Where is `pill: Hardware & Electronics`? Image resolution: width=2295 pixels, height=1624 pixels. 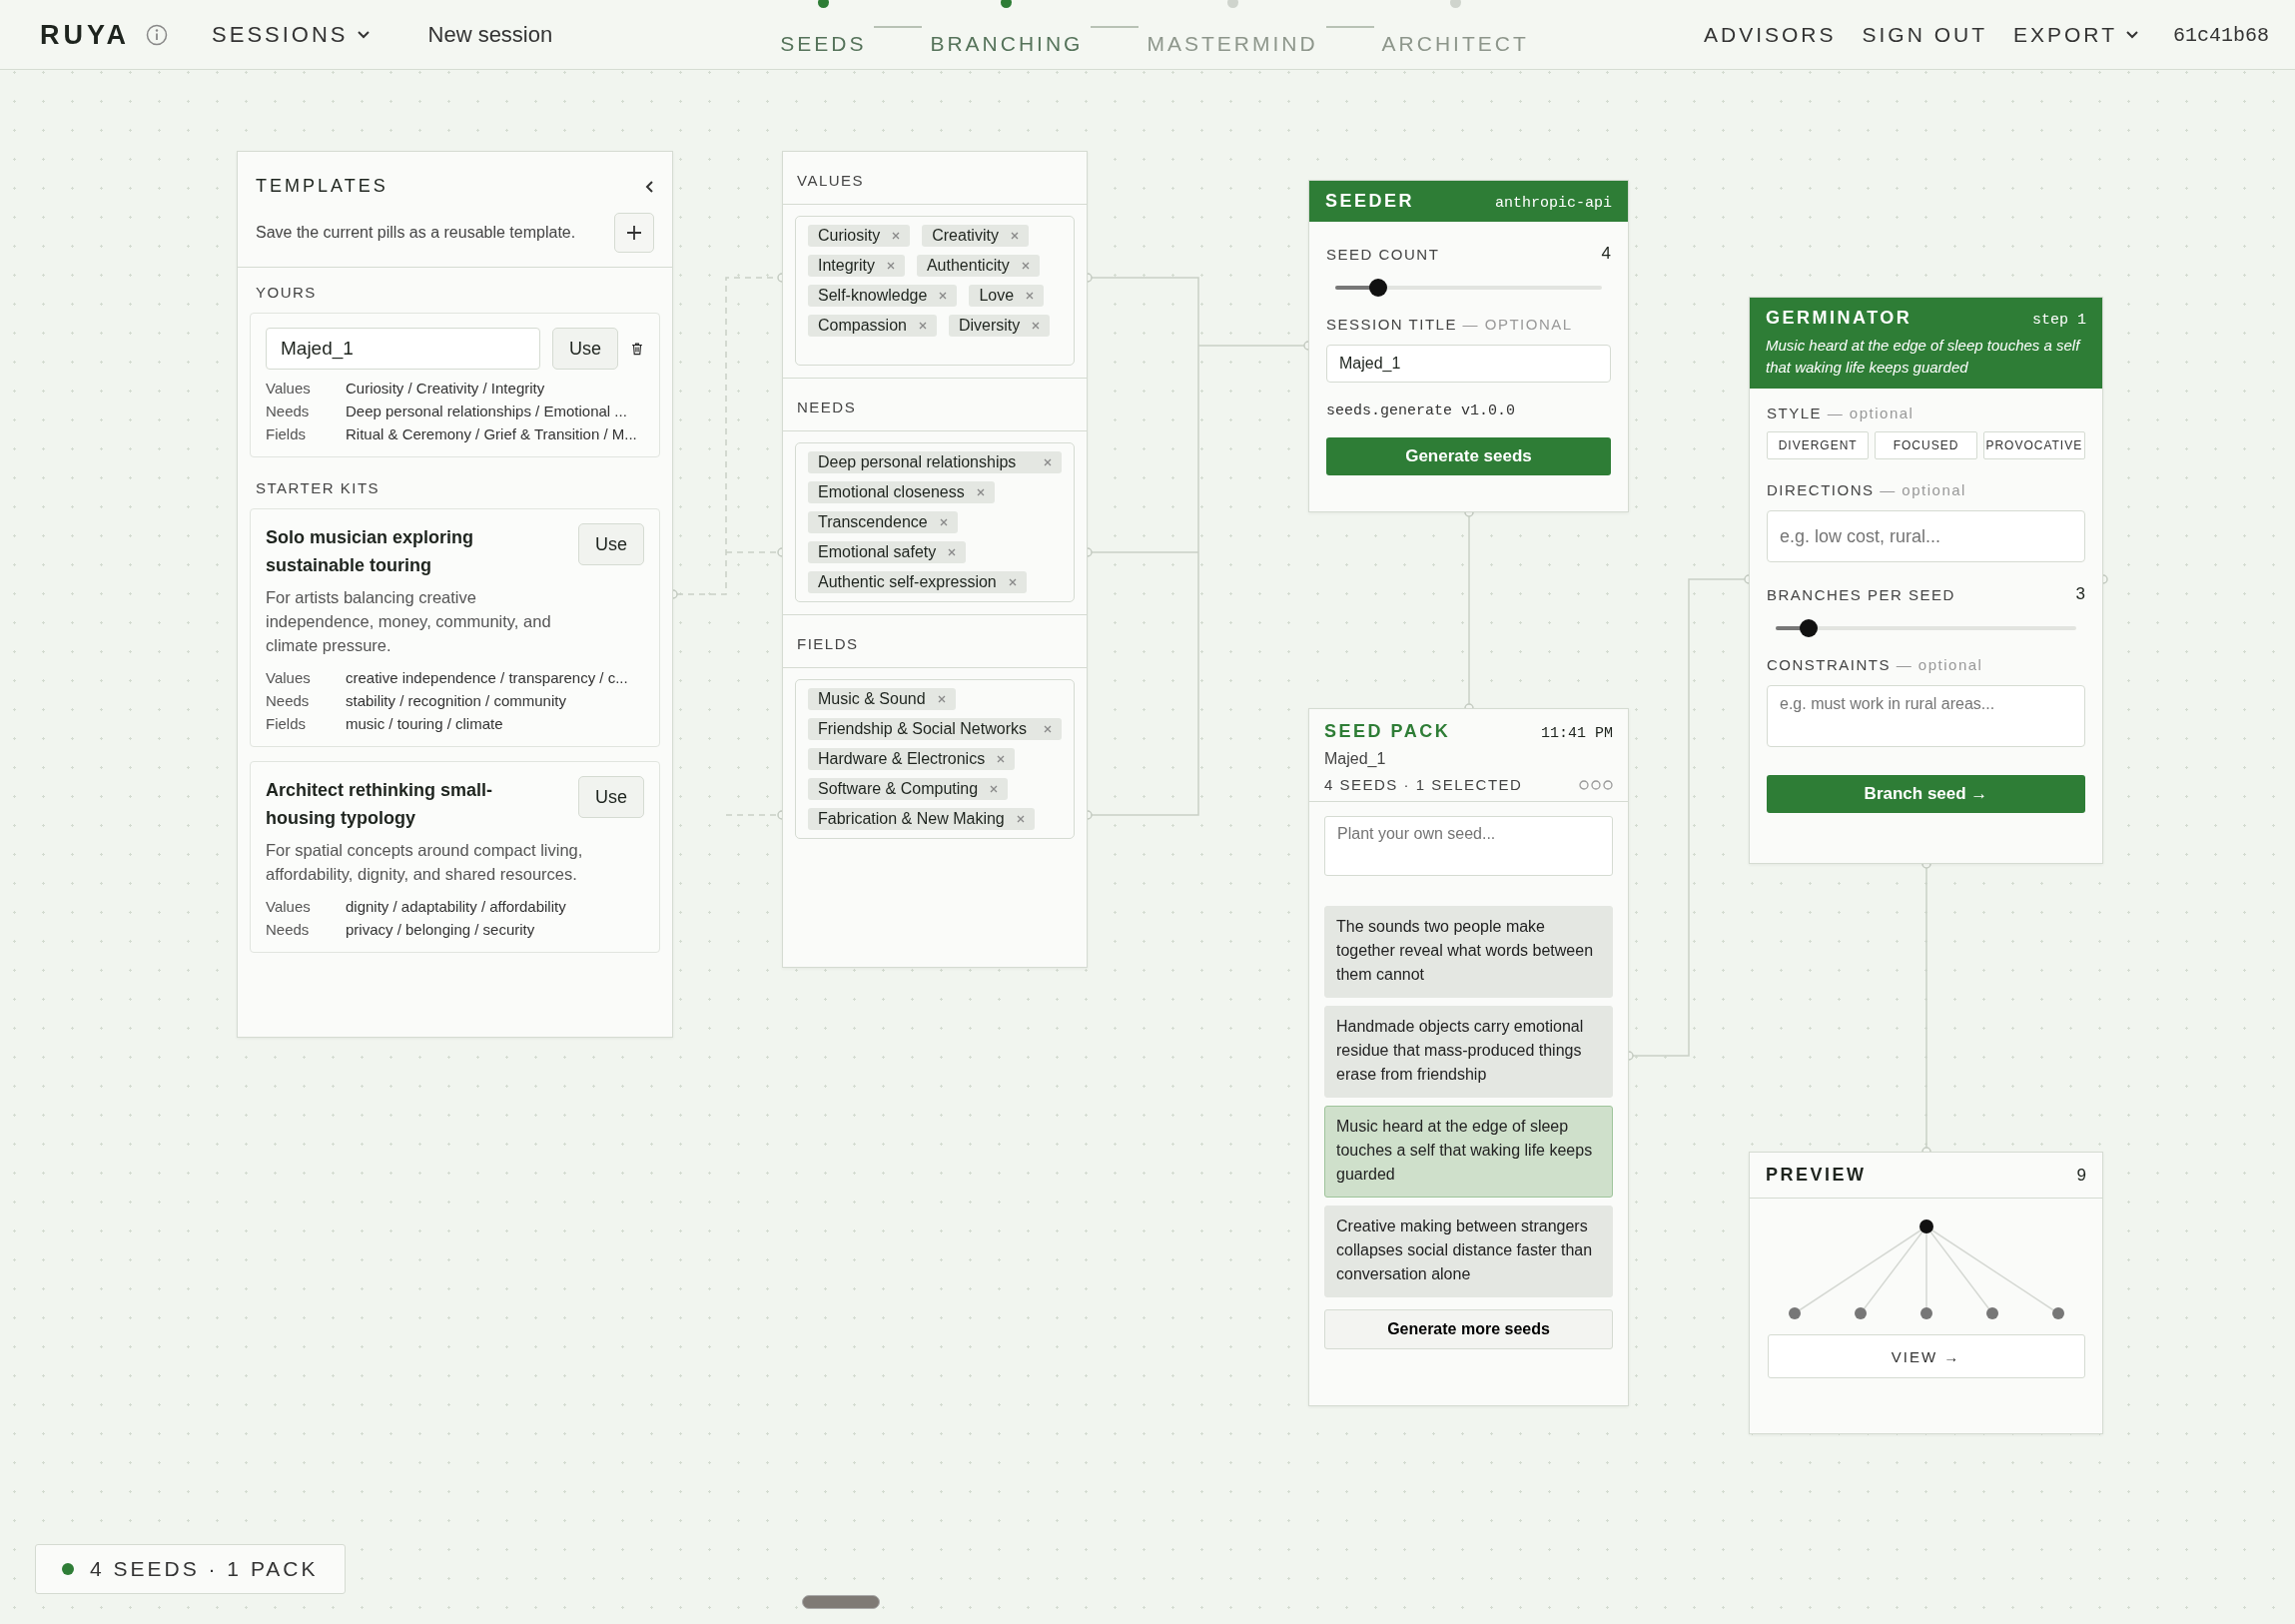
pill: Hardware & Electronics is located at coordinates (912, 759).